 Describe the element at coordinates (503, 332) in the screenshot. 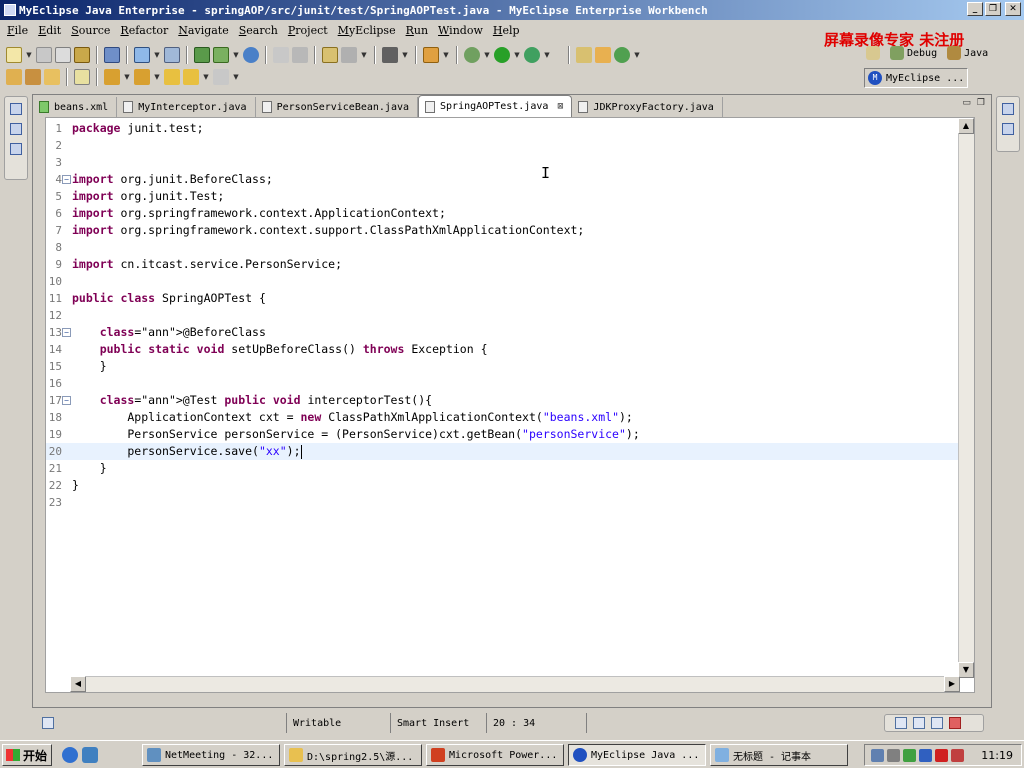

I see `code-line: 13− class="ann">@BeforeClass` at that location.